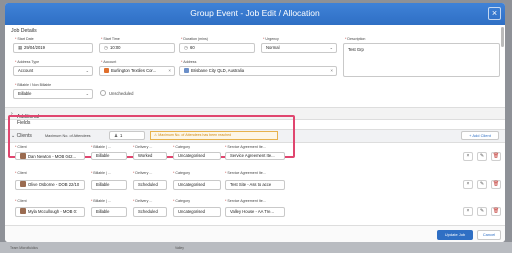 The width and height of the screenshot is (512, 253). I want to click on background-text-left: Team Microfluidics, so click(24, 248).